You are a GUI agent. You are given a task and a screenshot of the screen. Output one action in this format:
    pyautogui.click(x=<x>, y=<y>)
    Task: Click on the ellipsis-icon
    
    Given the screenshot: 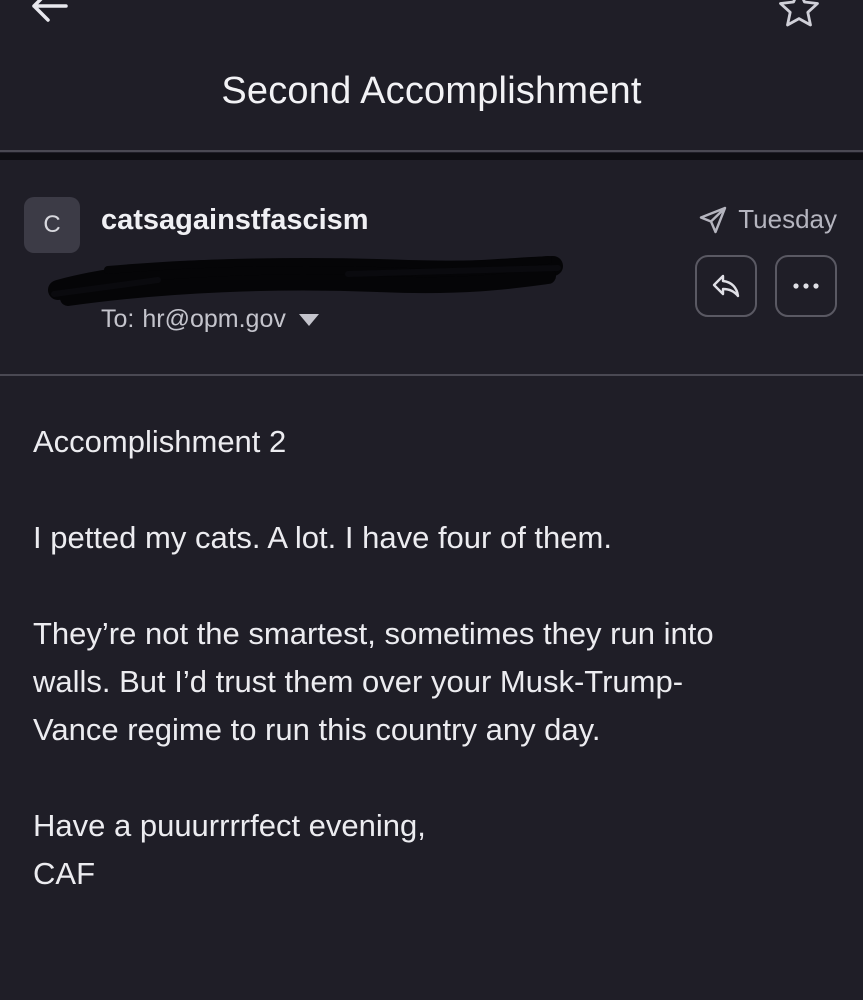 What is the action you would take?
    pyautogui.click(x=806, y=286)
    